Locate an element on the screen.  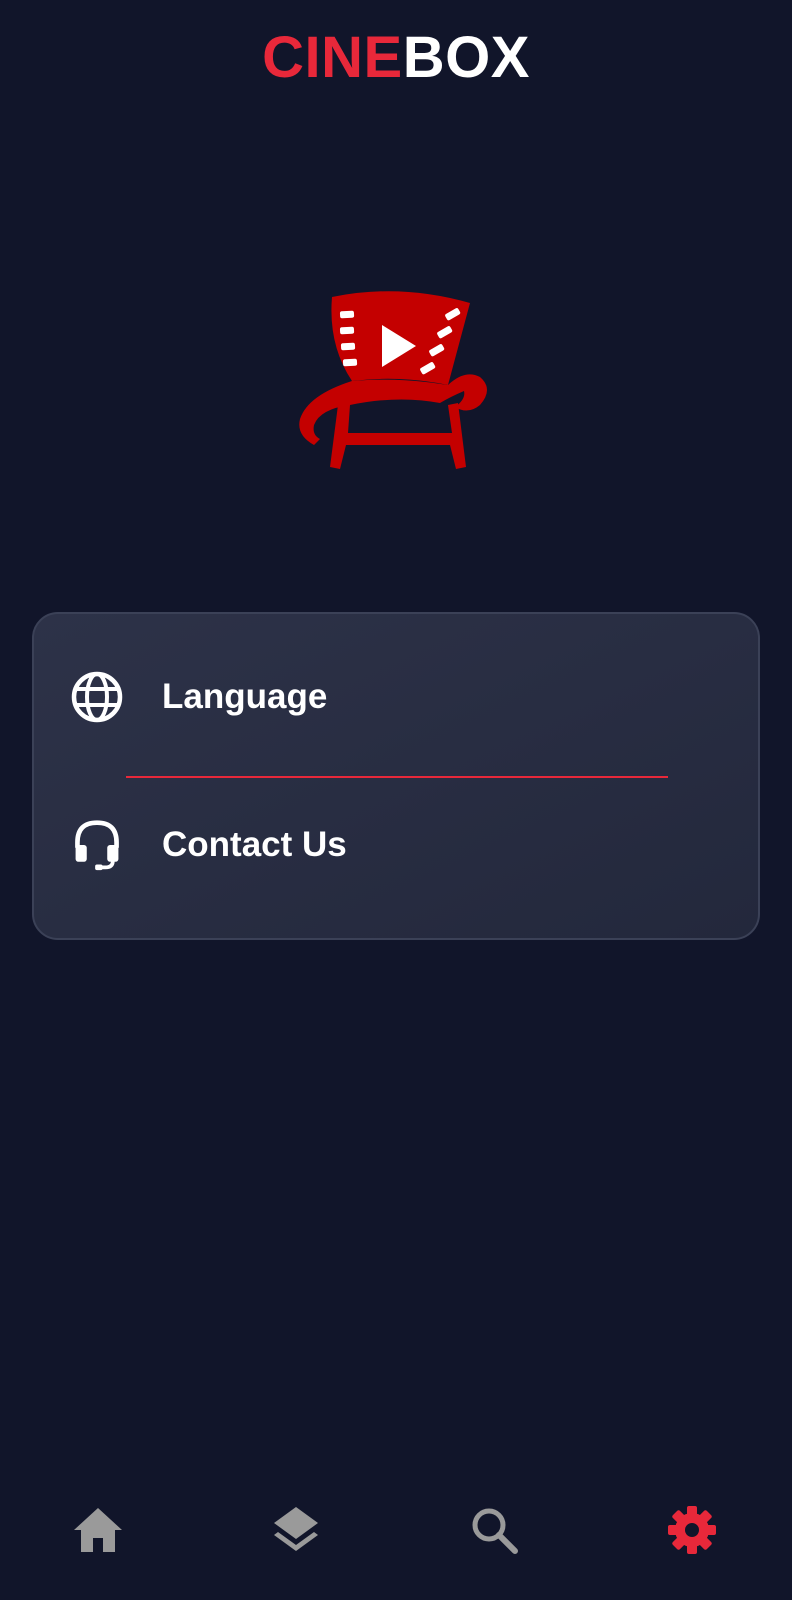
gear-icon is located at coordinates (692, 1530).